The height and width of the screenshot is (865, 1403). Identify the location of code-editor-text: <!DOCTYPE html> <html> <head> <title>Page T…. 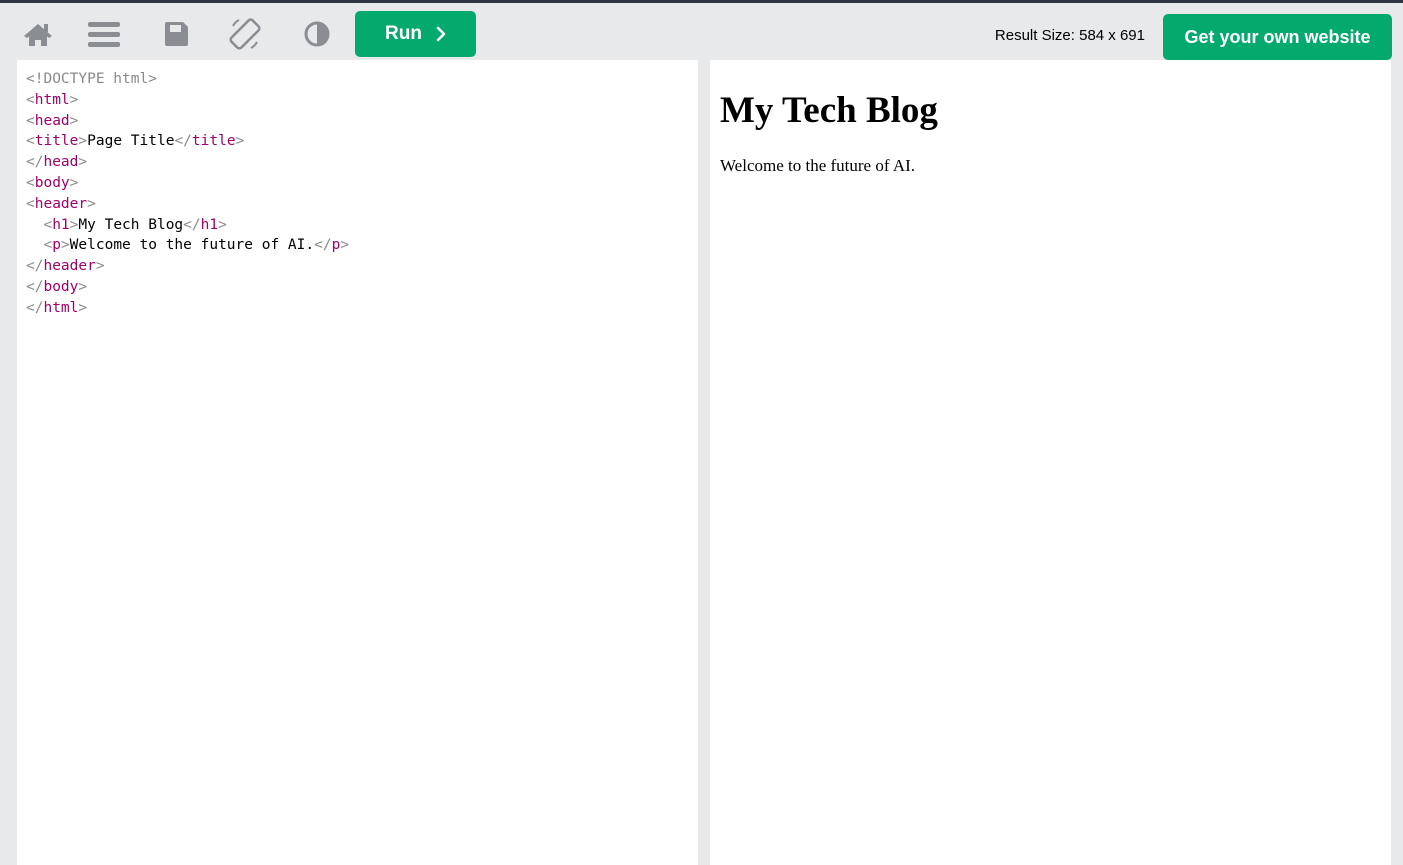
(357, 189).